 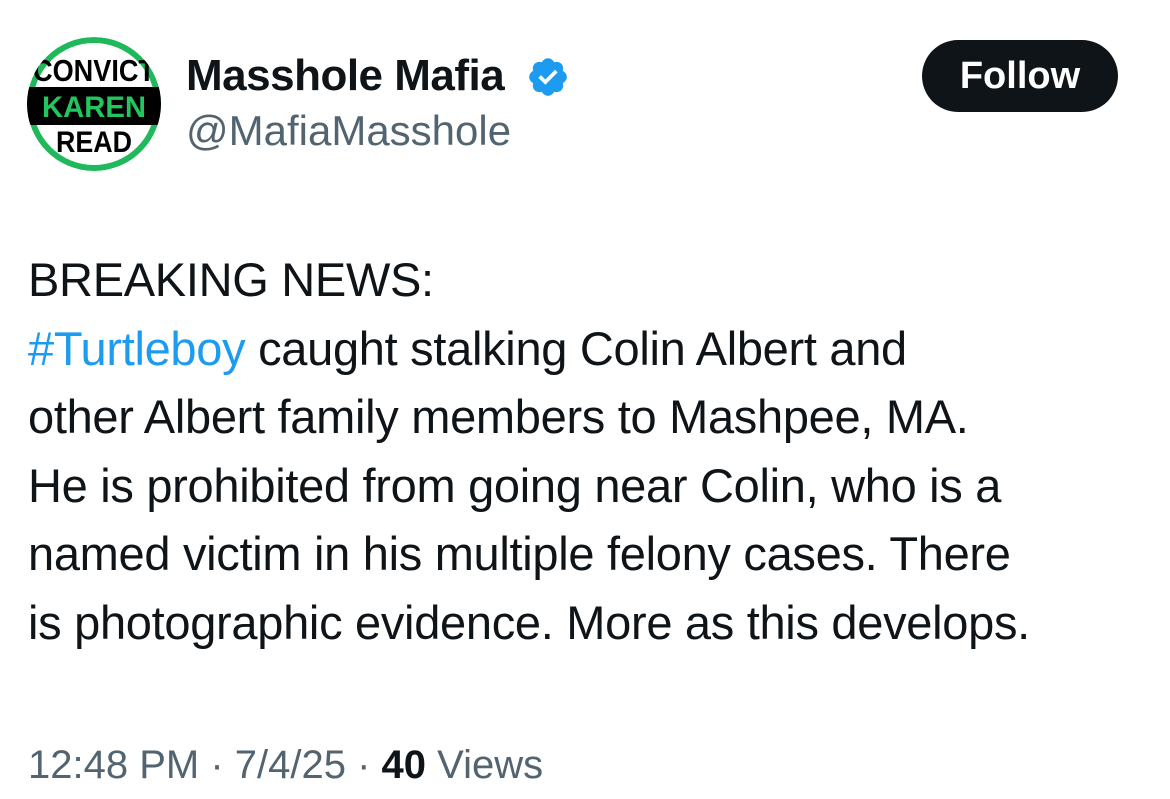 I want to click on avatar: CONVICT KAREN READ, so click(x=94, y=104).